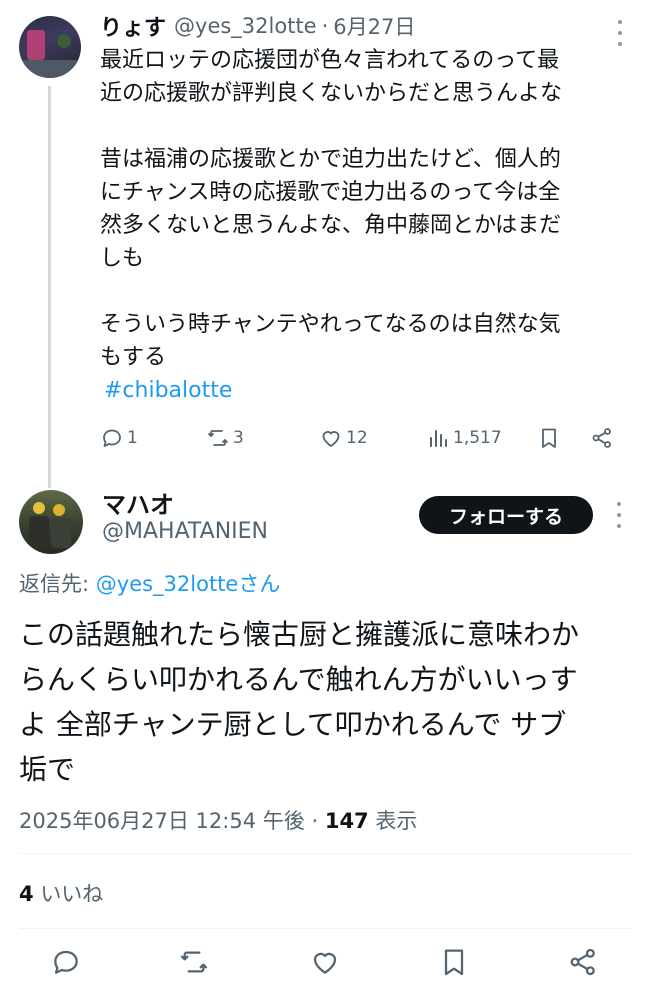 This screenshot has height=991, width=650. I want to click on retweet-button: 3, so click(225, 438).